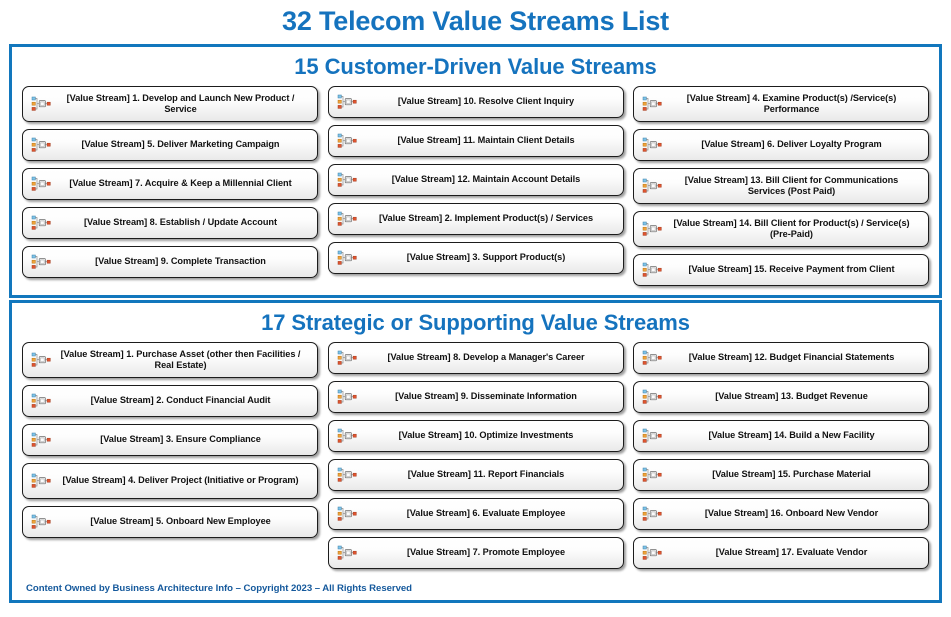 The height and width of the screenshot is (617, 951). I want to click on value-stream-card: [Value Stream] 16. Onboard New Vendor, so click(781, 514).